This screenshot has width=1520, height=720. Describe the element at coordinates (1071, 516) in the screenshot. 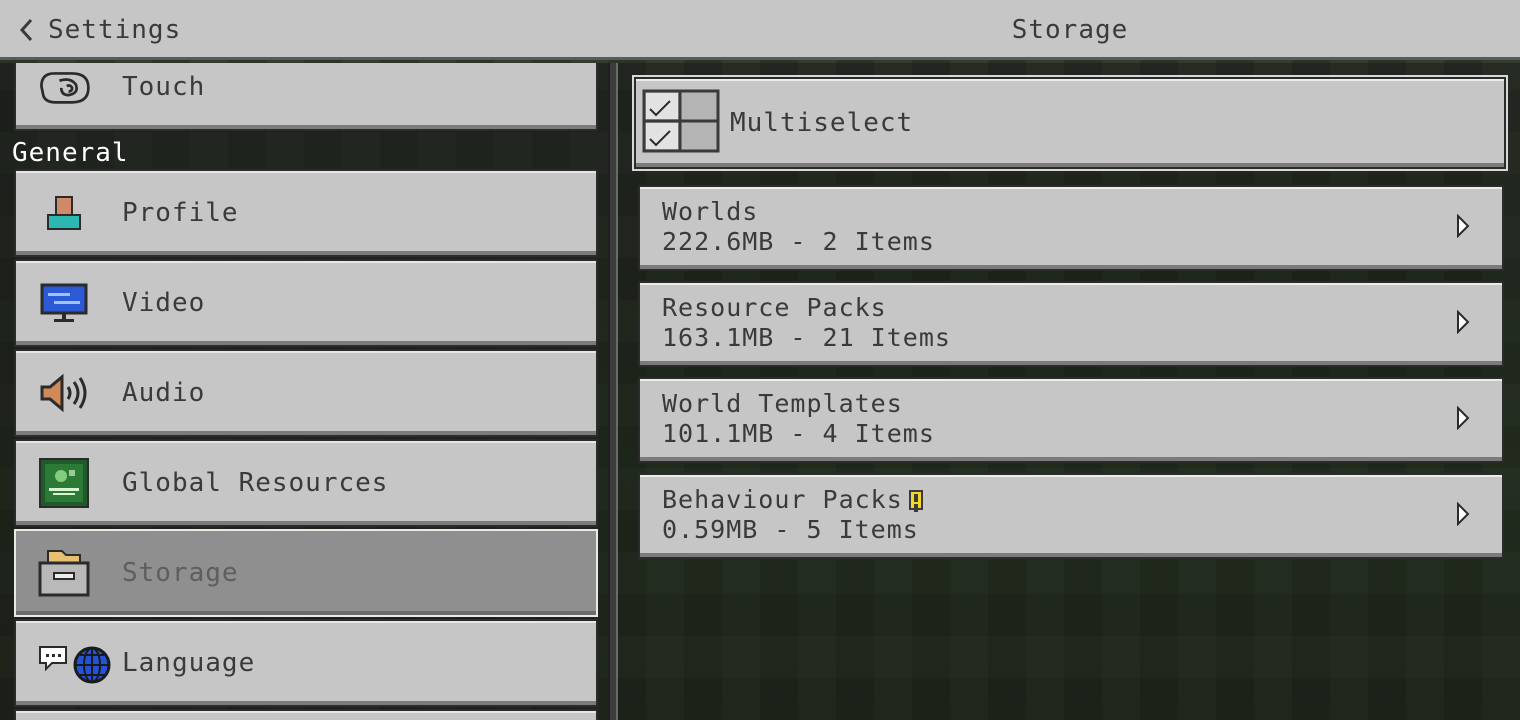

I see `storage-row-behaviour-packs: Behaviour Packs 0.59MB - 5 Items` at that location.